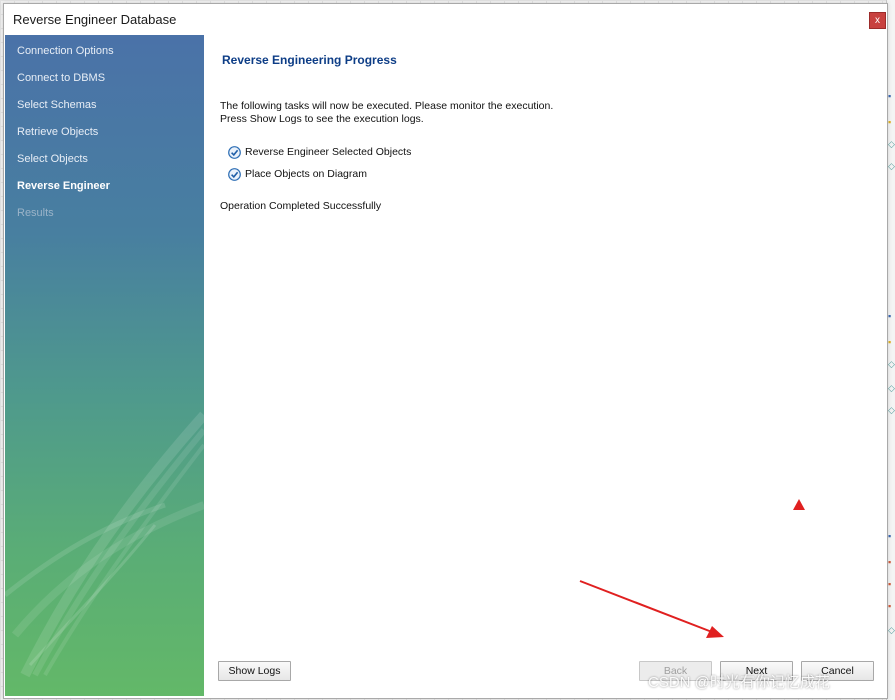 This screenshot has width=895, height=700. Describe the element at coordinates (58, 132) in the screenshot. I see `step-retrieve-objects: Retrieve Objects` at that location.